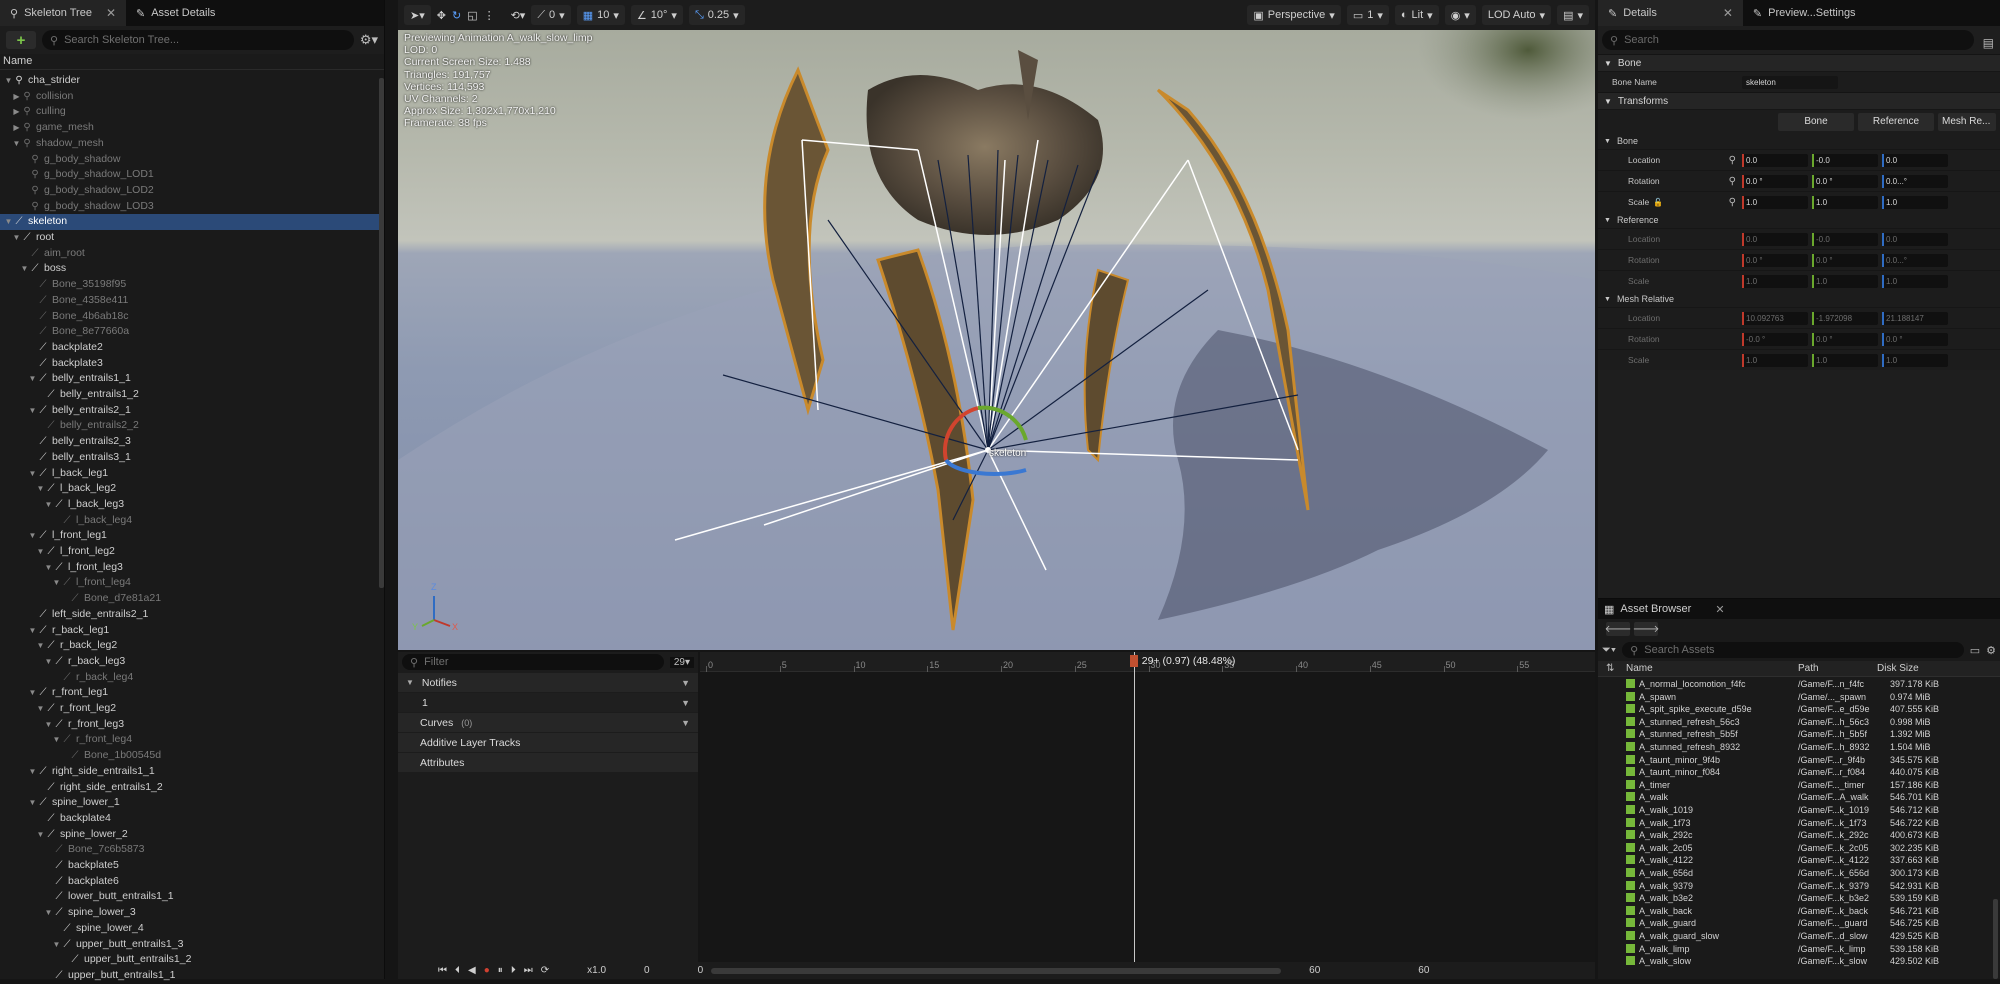 The width and height of the screenshot is (2000, 984). I want to click on record-icon: ●, so click(487, 970).